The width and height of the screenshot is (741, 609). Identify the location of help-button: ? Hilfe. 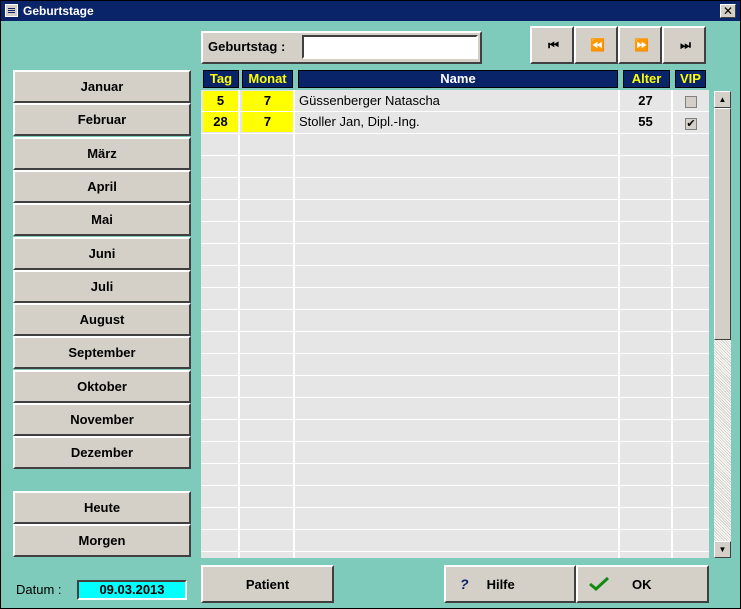
(510, 584).